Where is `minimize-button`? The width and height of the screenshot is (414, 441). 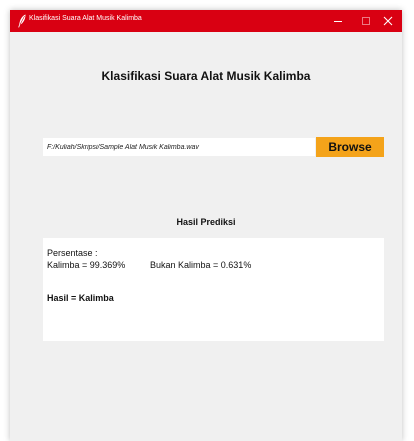 minimize-button is located at coordinates (338, 21).